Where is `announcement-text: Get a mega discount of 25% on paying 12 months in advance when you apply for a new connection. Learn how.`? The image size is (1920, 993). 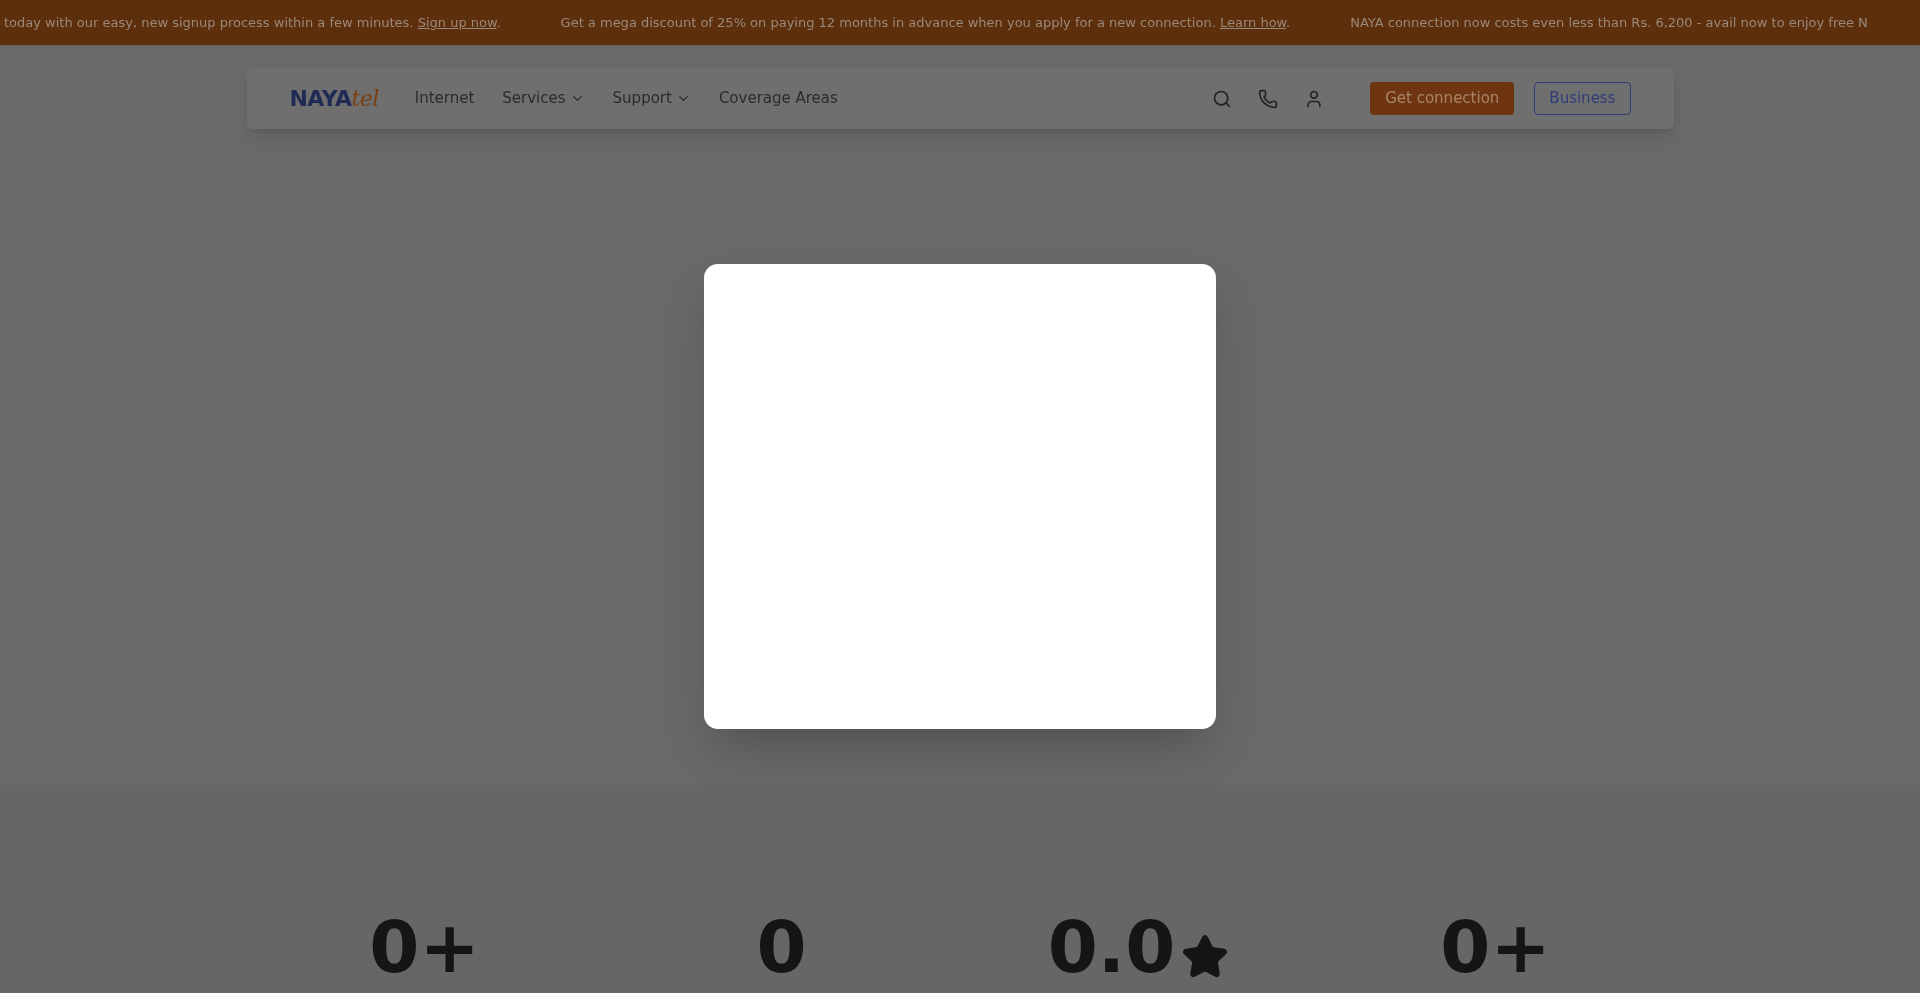 announcement-text: Get a mega discount of 25% on paying 12 months in advance when you apply for a new connection. Learn how. is located at coordinates (925, 22).